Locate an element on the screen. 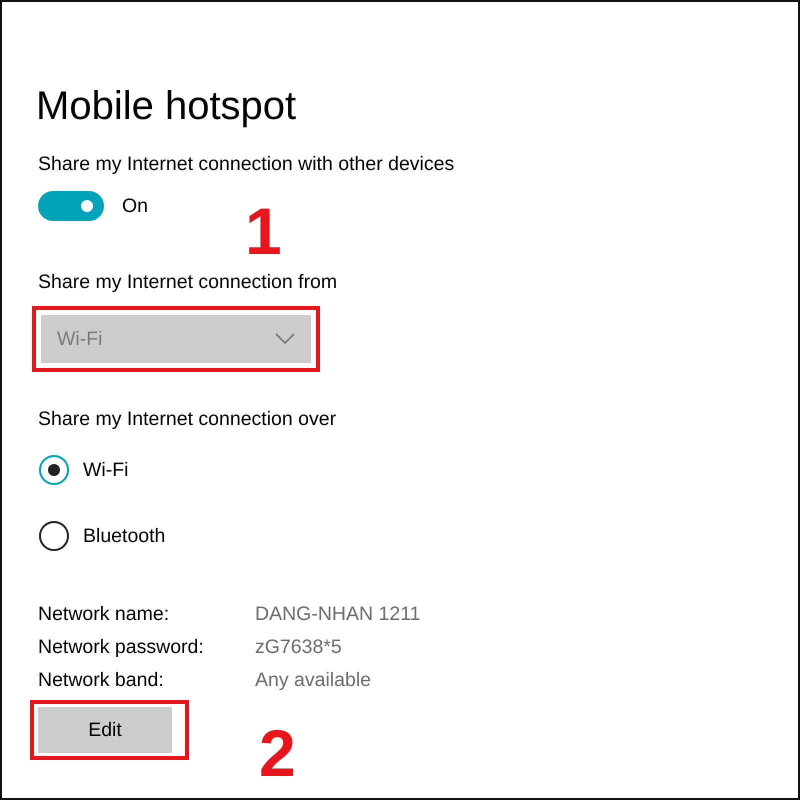 The height and width of the screenshot is (800, 800). info-value: zG7638*5 is located at coordinates (299, 647).